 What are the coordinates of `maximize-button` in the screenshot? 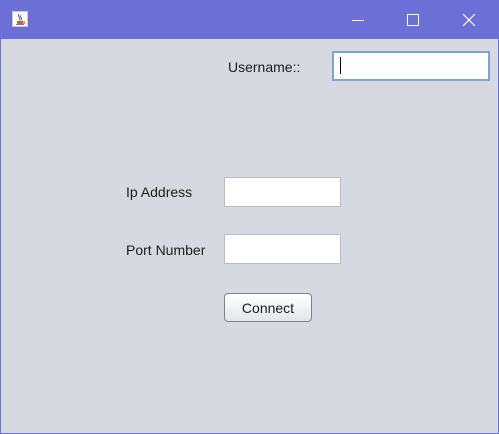 It's located at (413, 20).